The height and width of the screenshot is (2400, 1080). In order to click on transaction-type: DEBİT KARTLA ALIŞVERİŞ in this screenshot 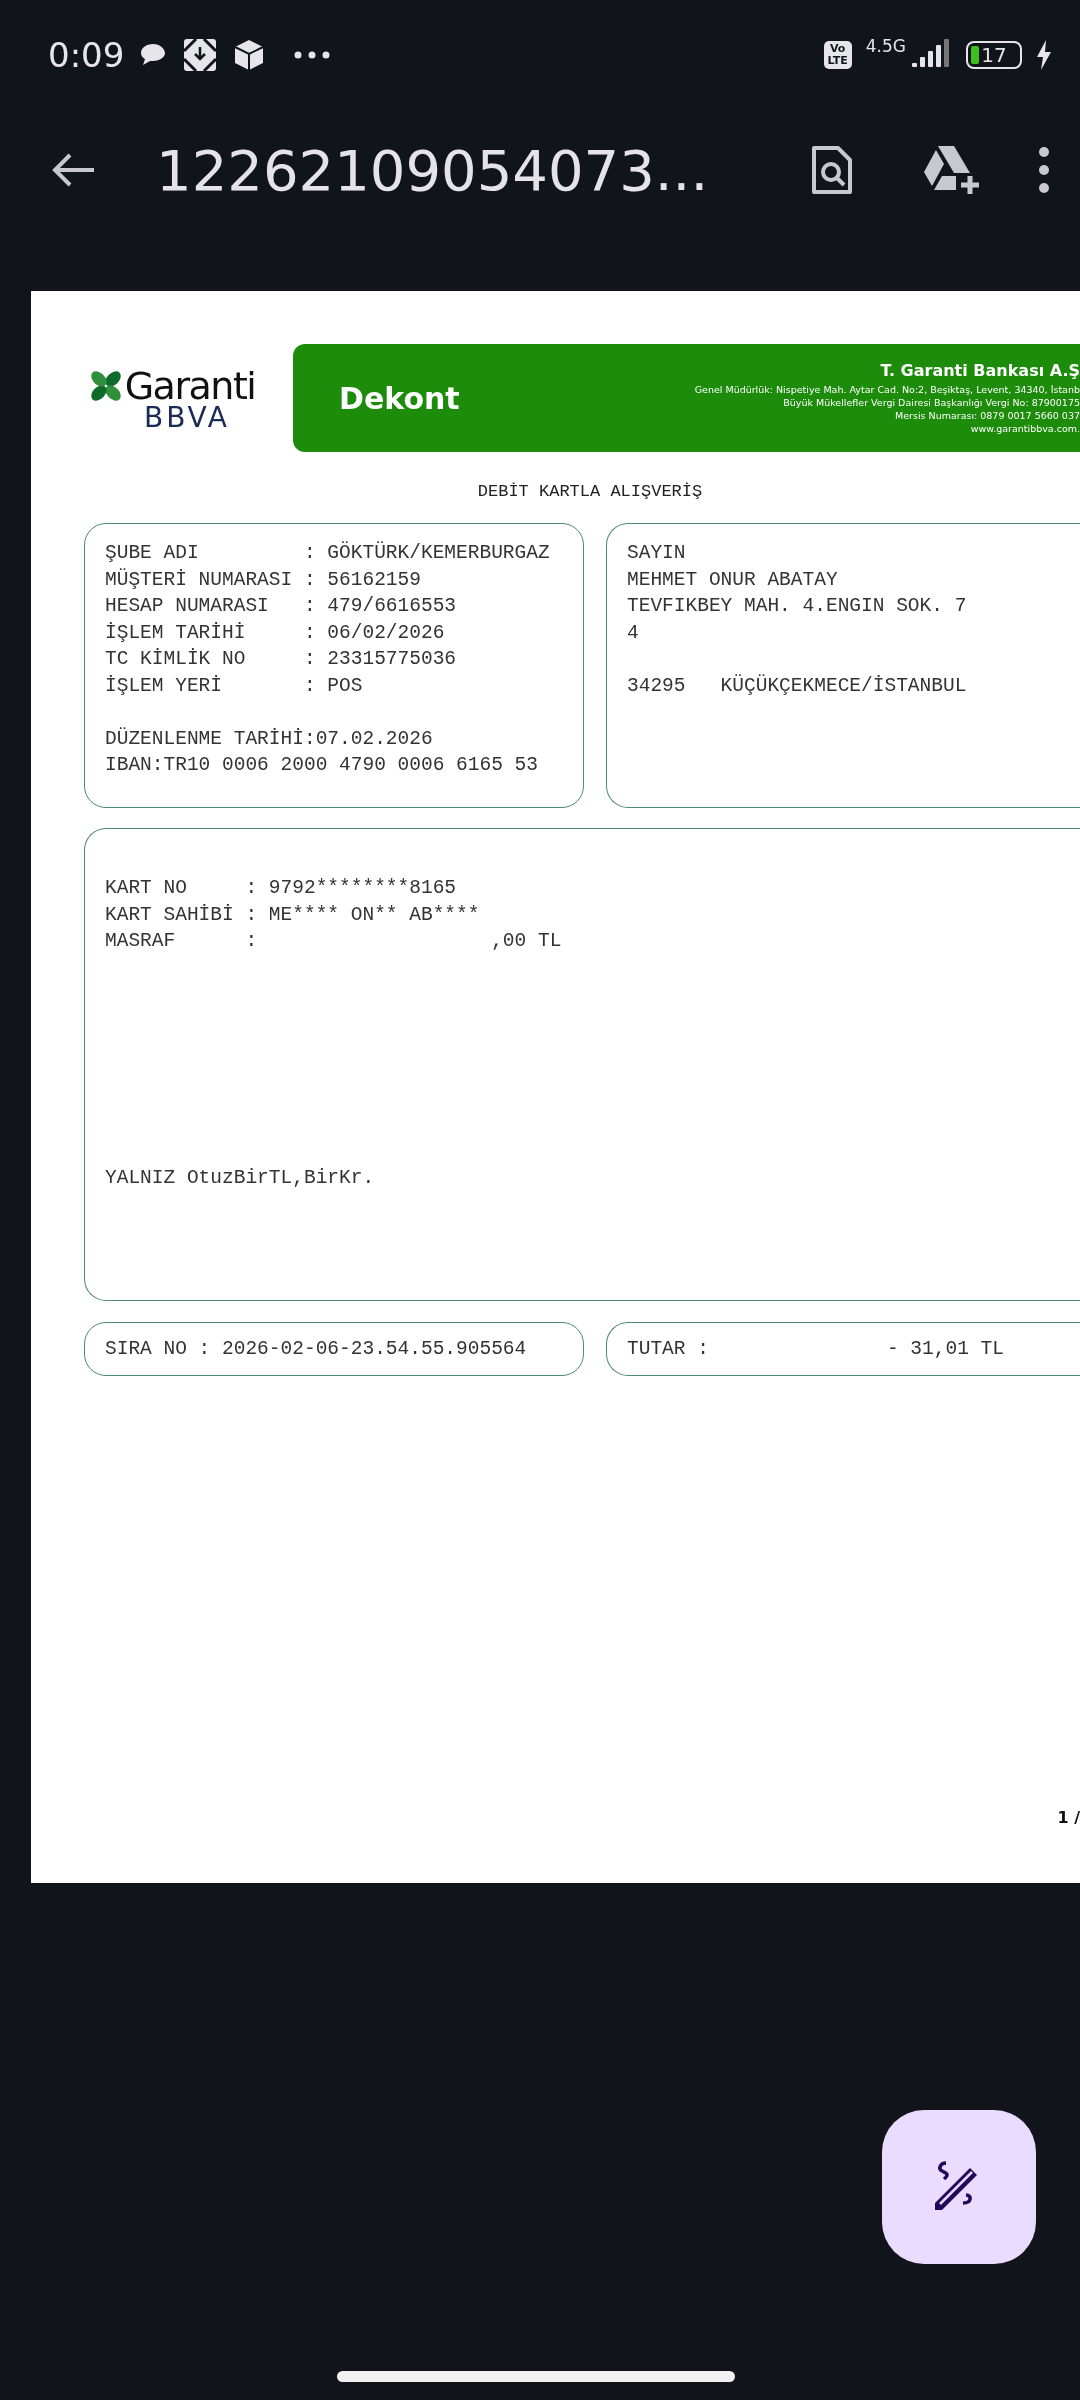, I will do `click(590, 491)`.